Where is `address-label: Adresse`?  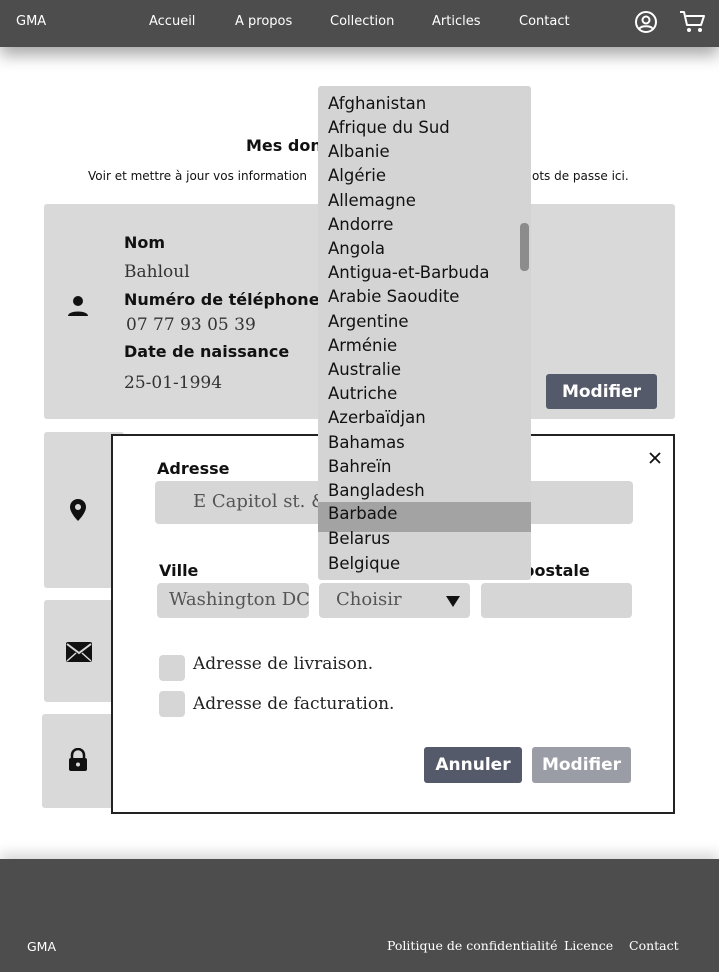
address-label: Adresse is located at coordinates (193, 468).